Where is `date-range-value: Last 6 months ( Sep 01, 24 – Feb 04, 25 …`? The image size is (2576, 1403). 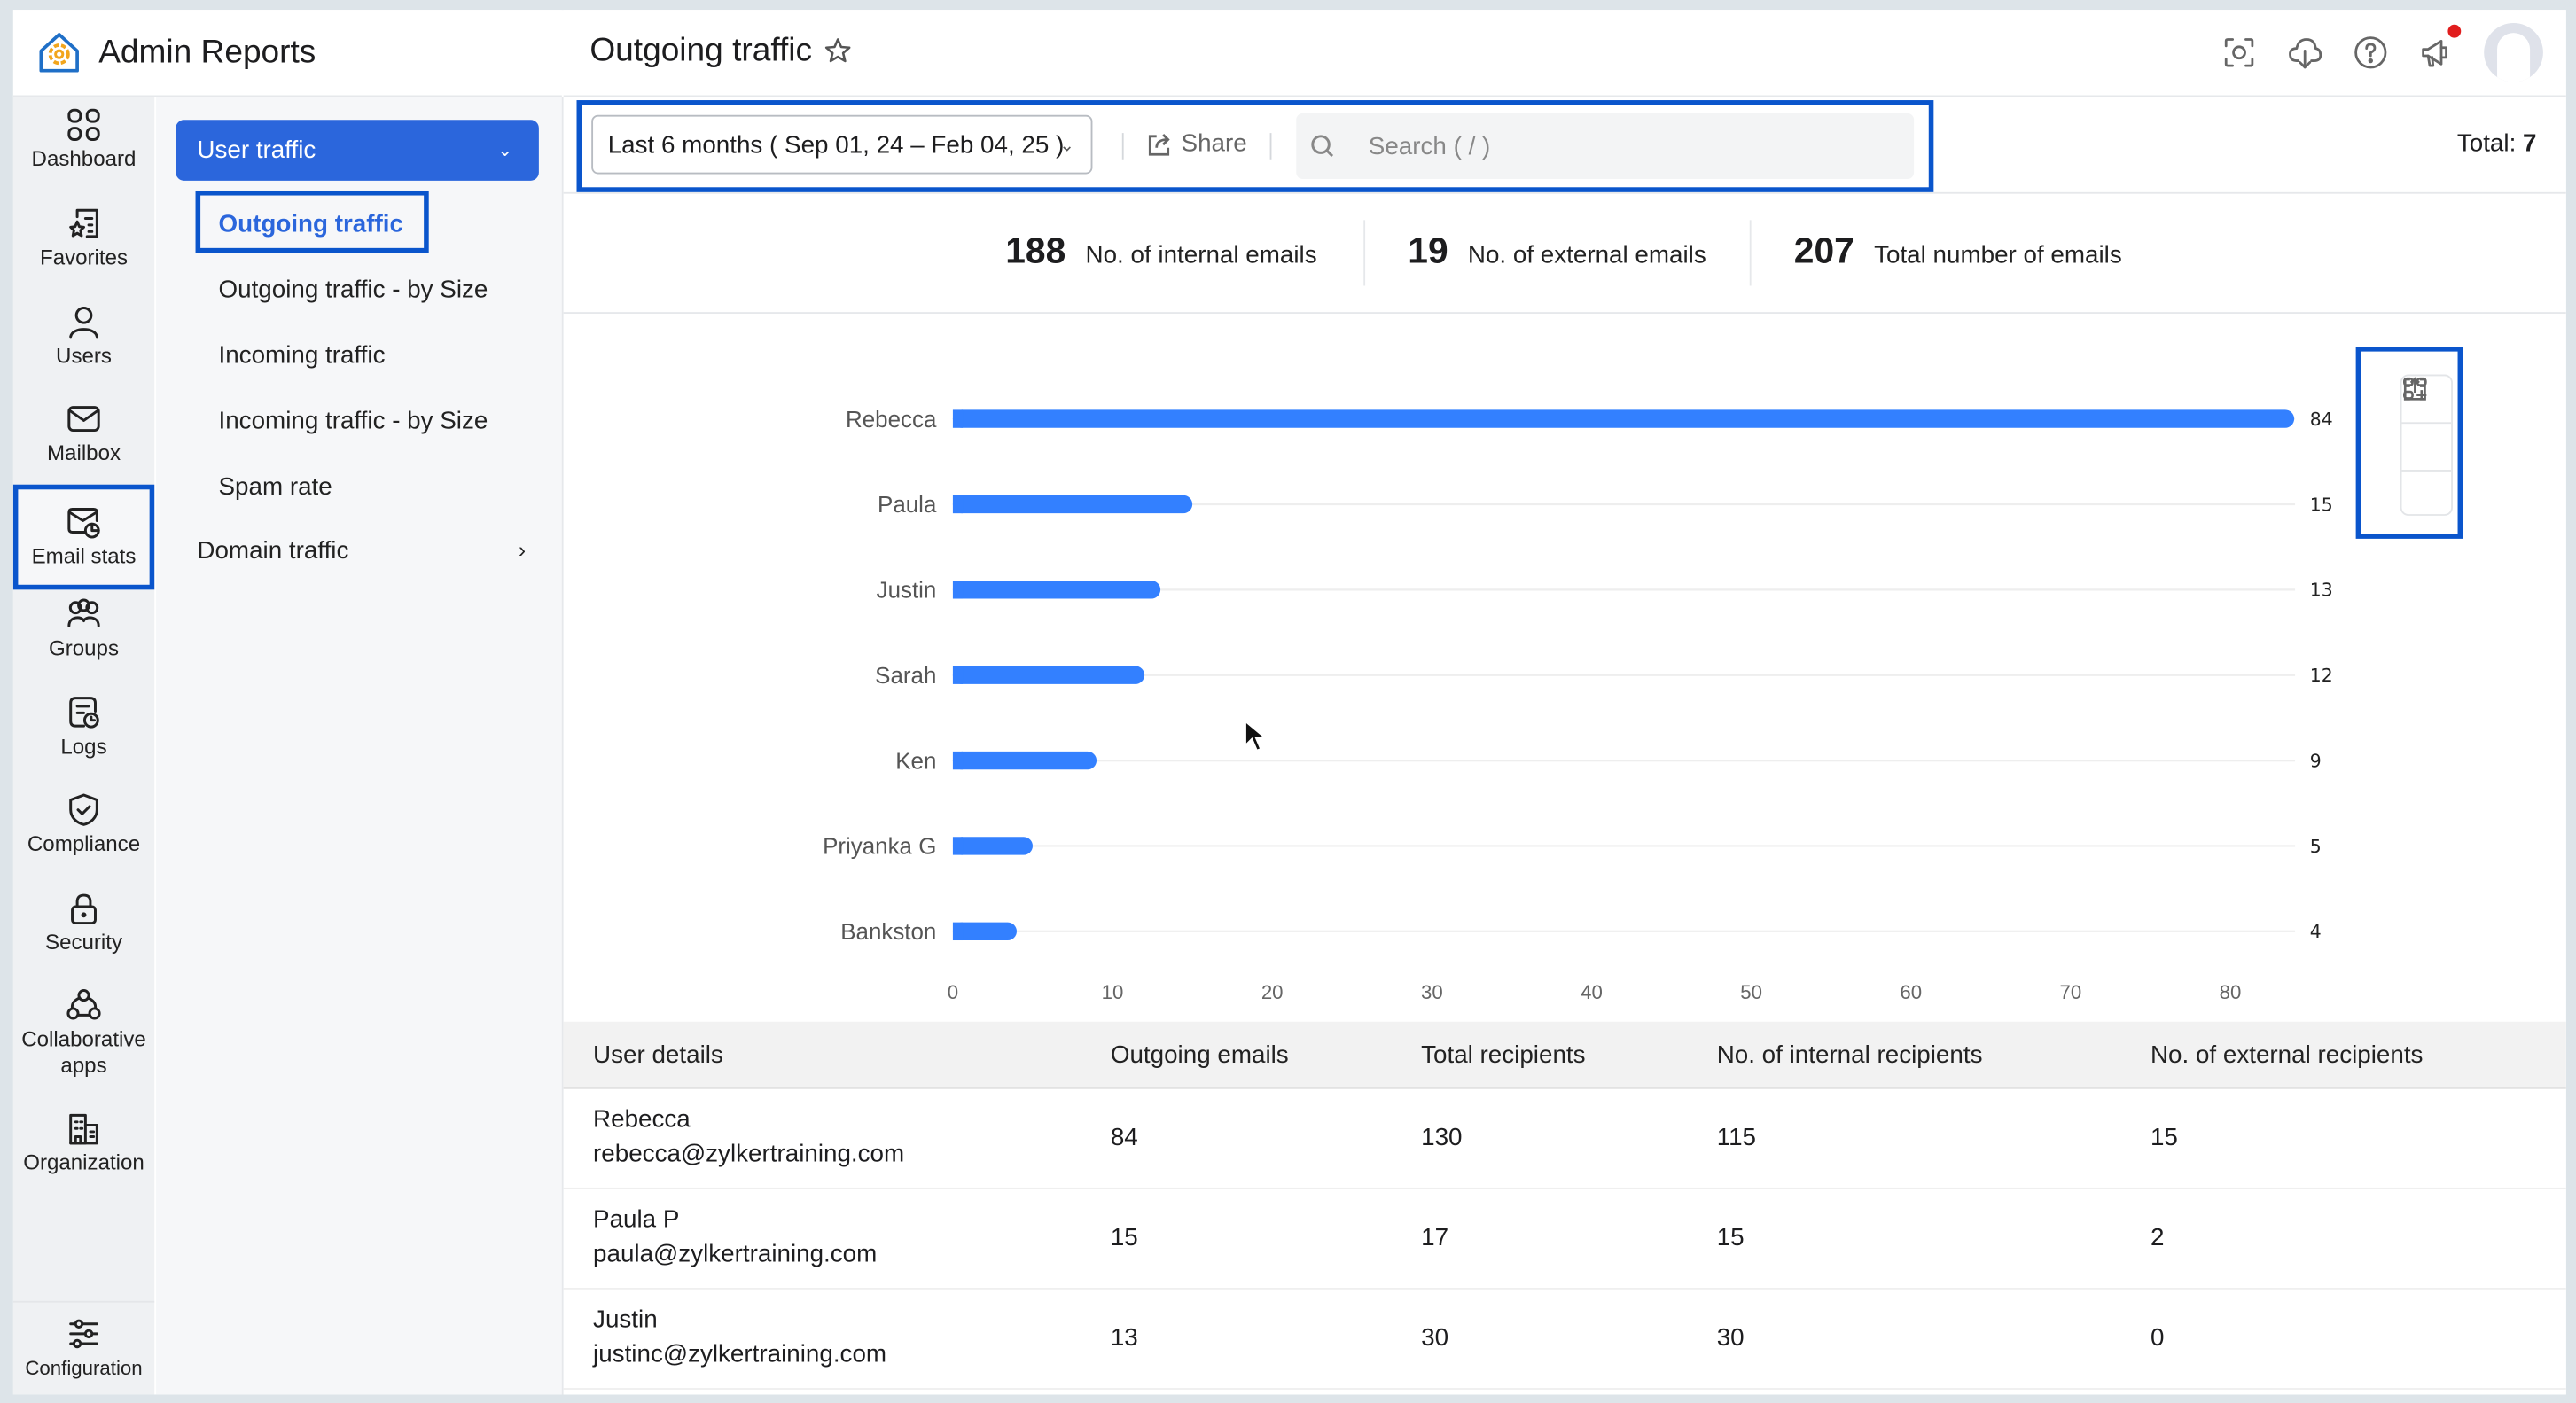 date-range-value: Last 6 months ( Sep 01, 24 – Feb 04, 25 … is located at coordinates (836, 145).